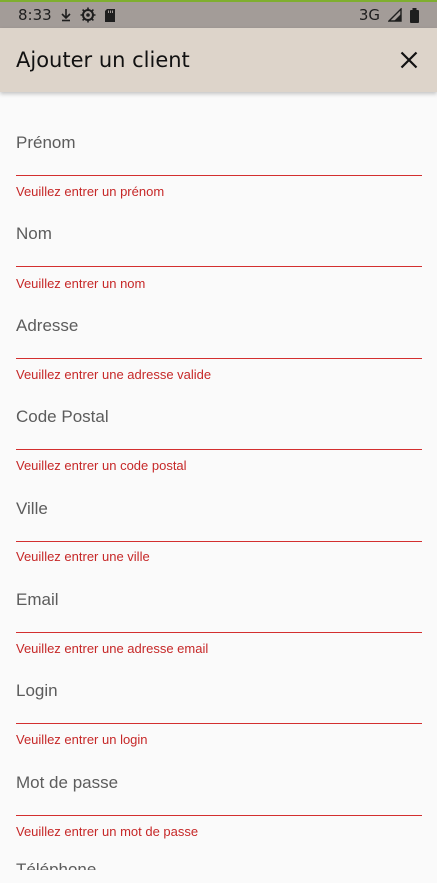 The width and height of the screenshot is (437, 883). What do you see at coordinates (34, 233) in the screenshot?
I see `last-name-label: Nom` at bounding box center [34, 233].